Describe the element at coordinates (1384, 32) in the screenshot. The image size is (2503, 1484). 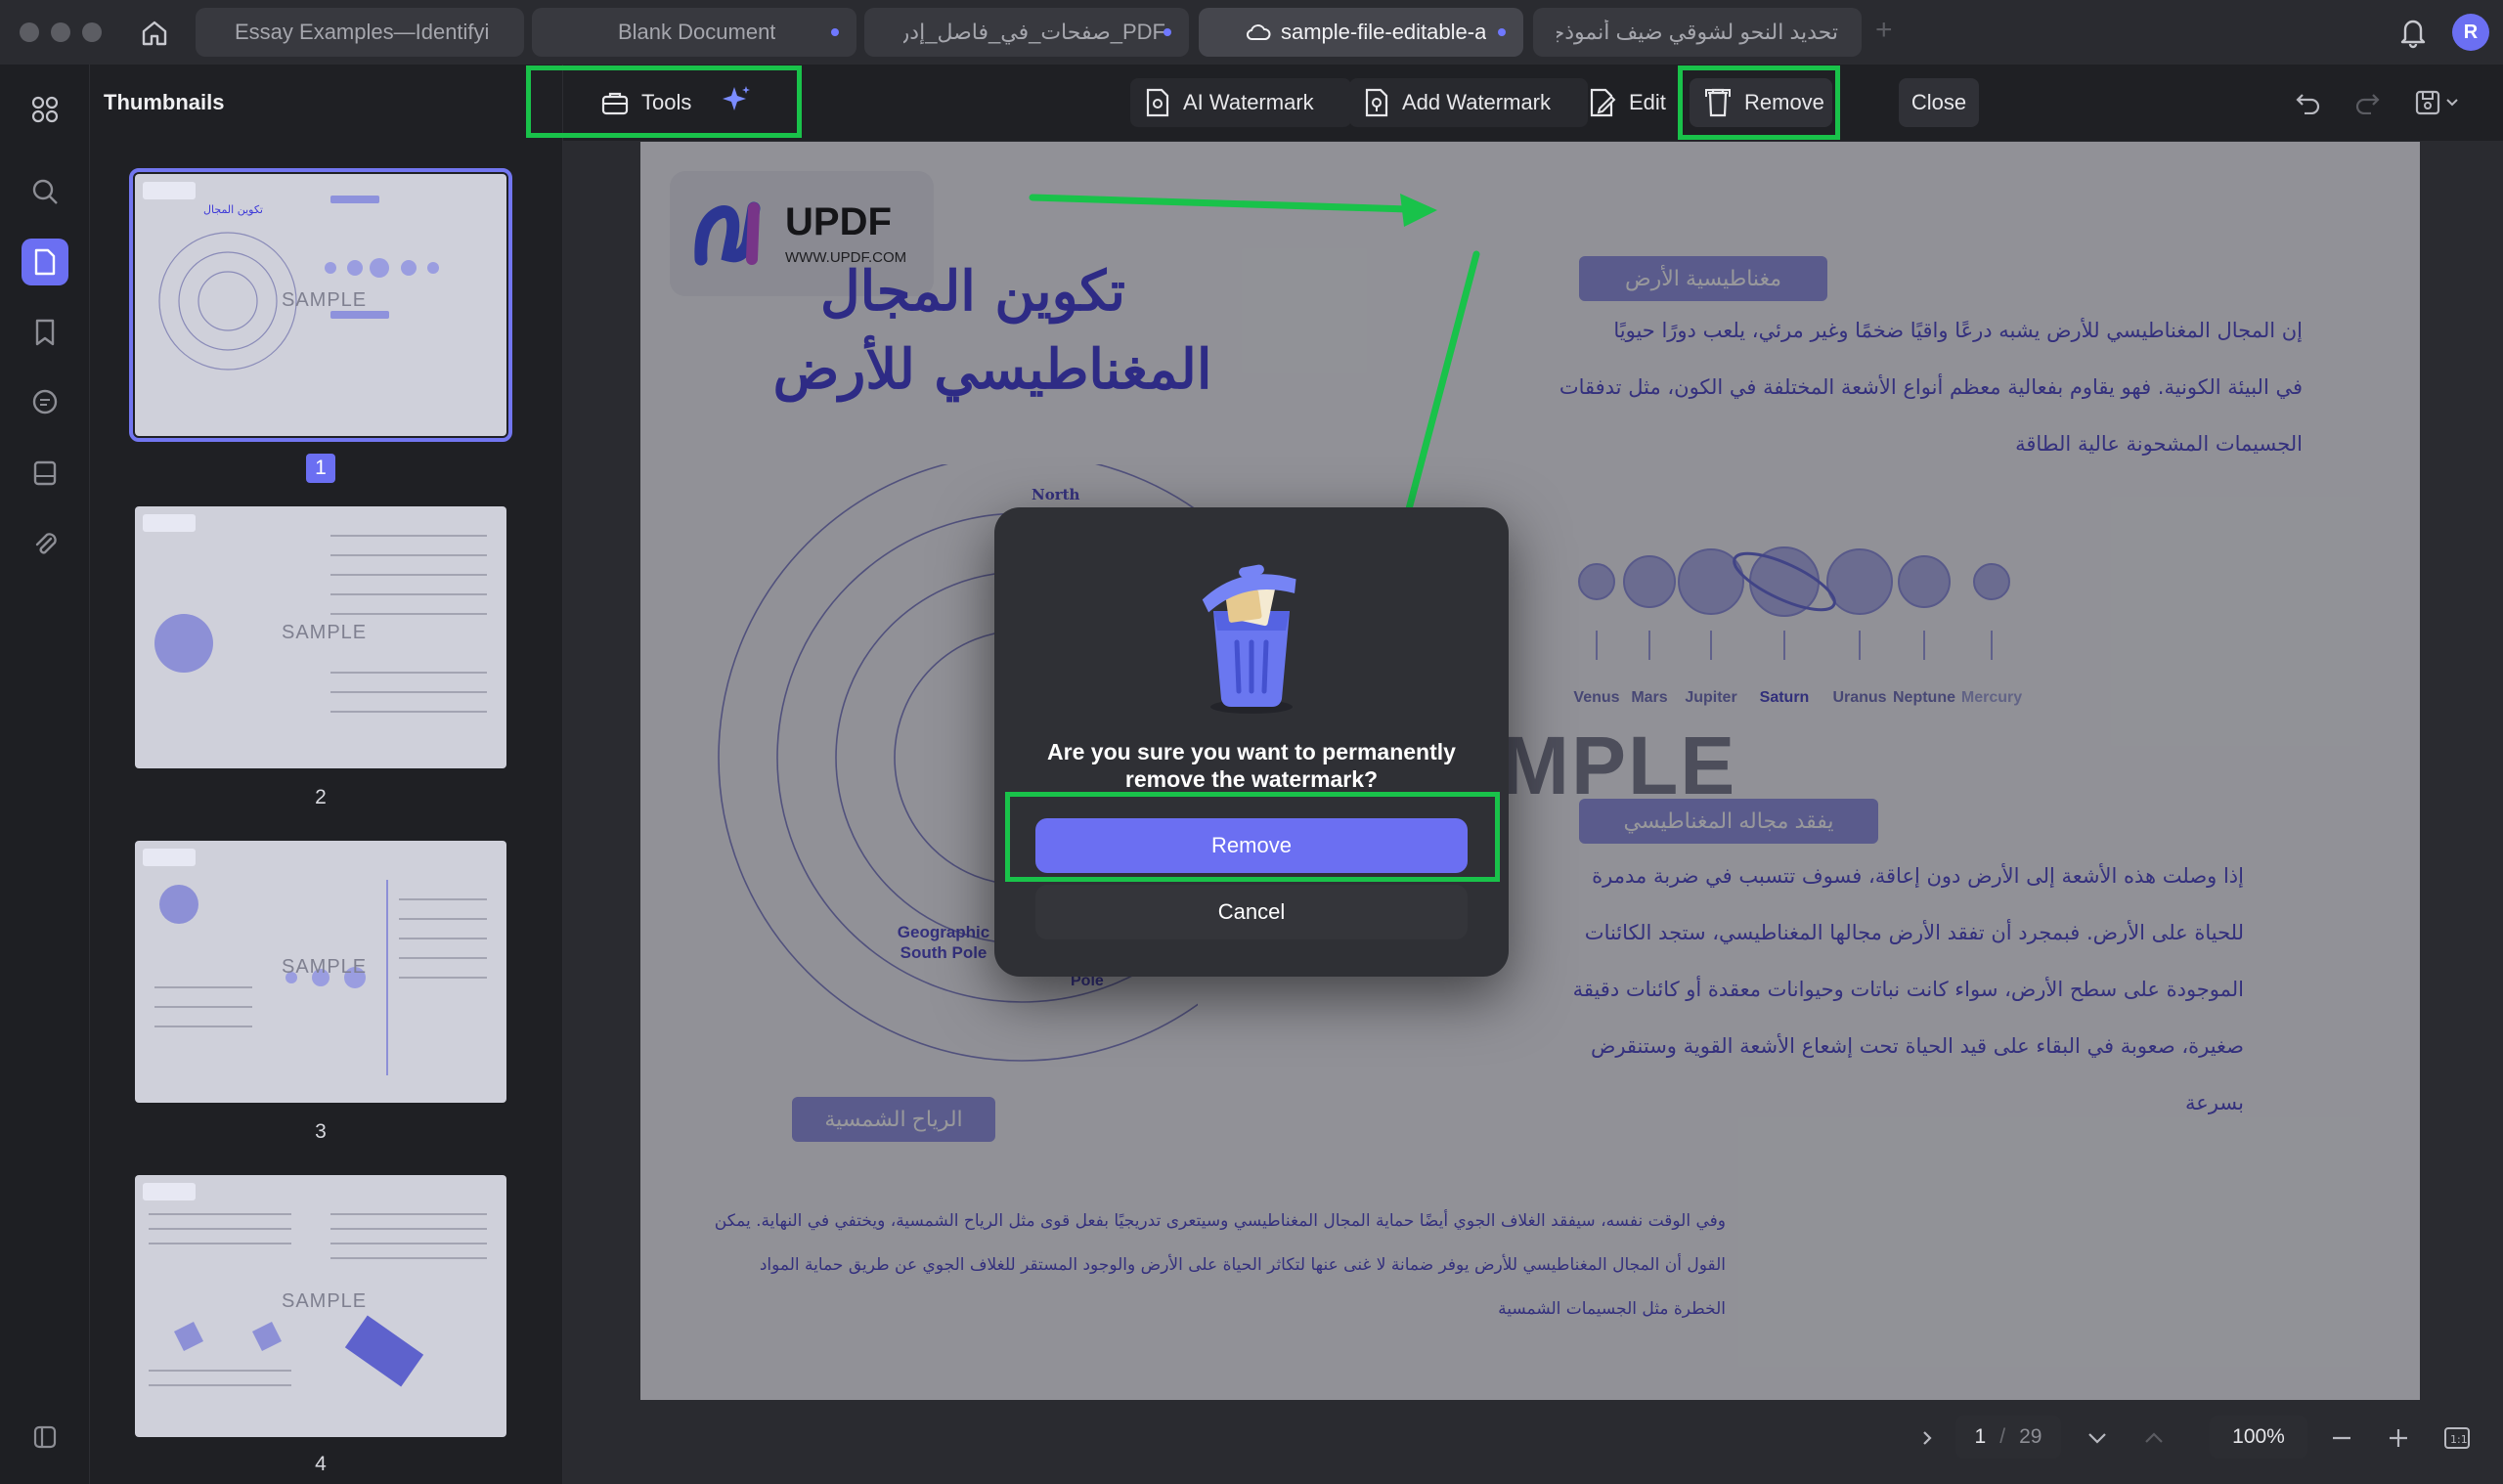
I see `tab-label: sample-file-editable-a` at that location.